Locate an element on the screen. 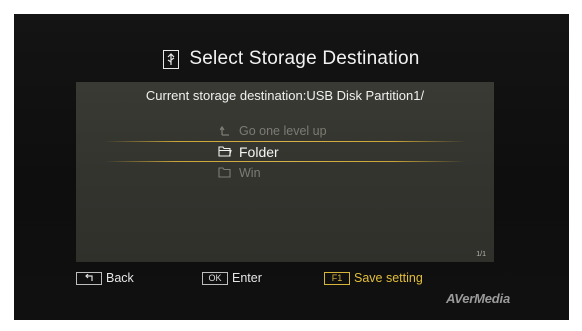  list-item-folder: Folder is located at coordinates (285, 151).